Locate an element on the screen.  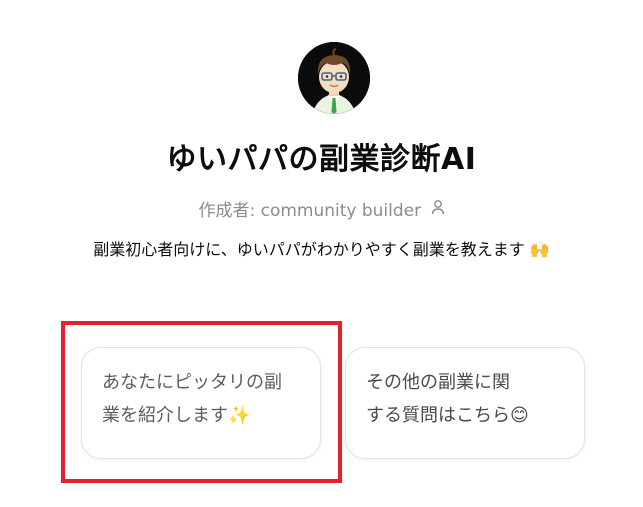
starter-text-line: その他の副業に関 is located at coordinates (438, 382).